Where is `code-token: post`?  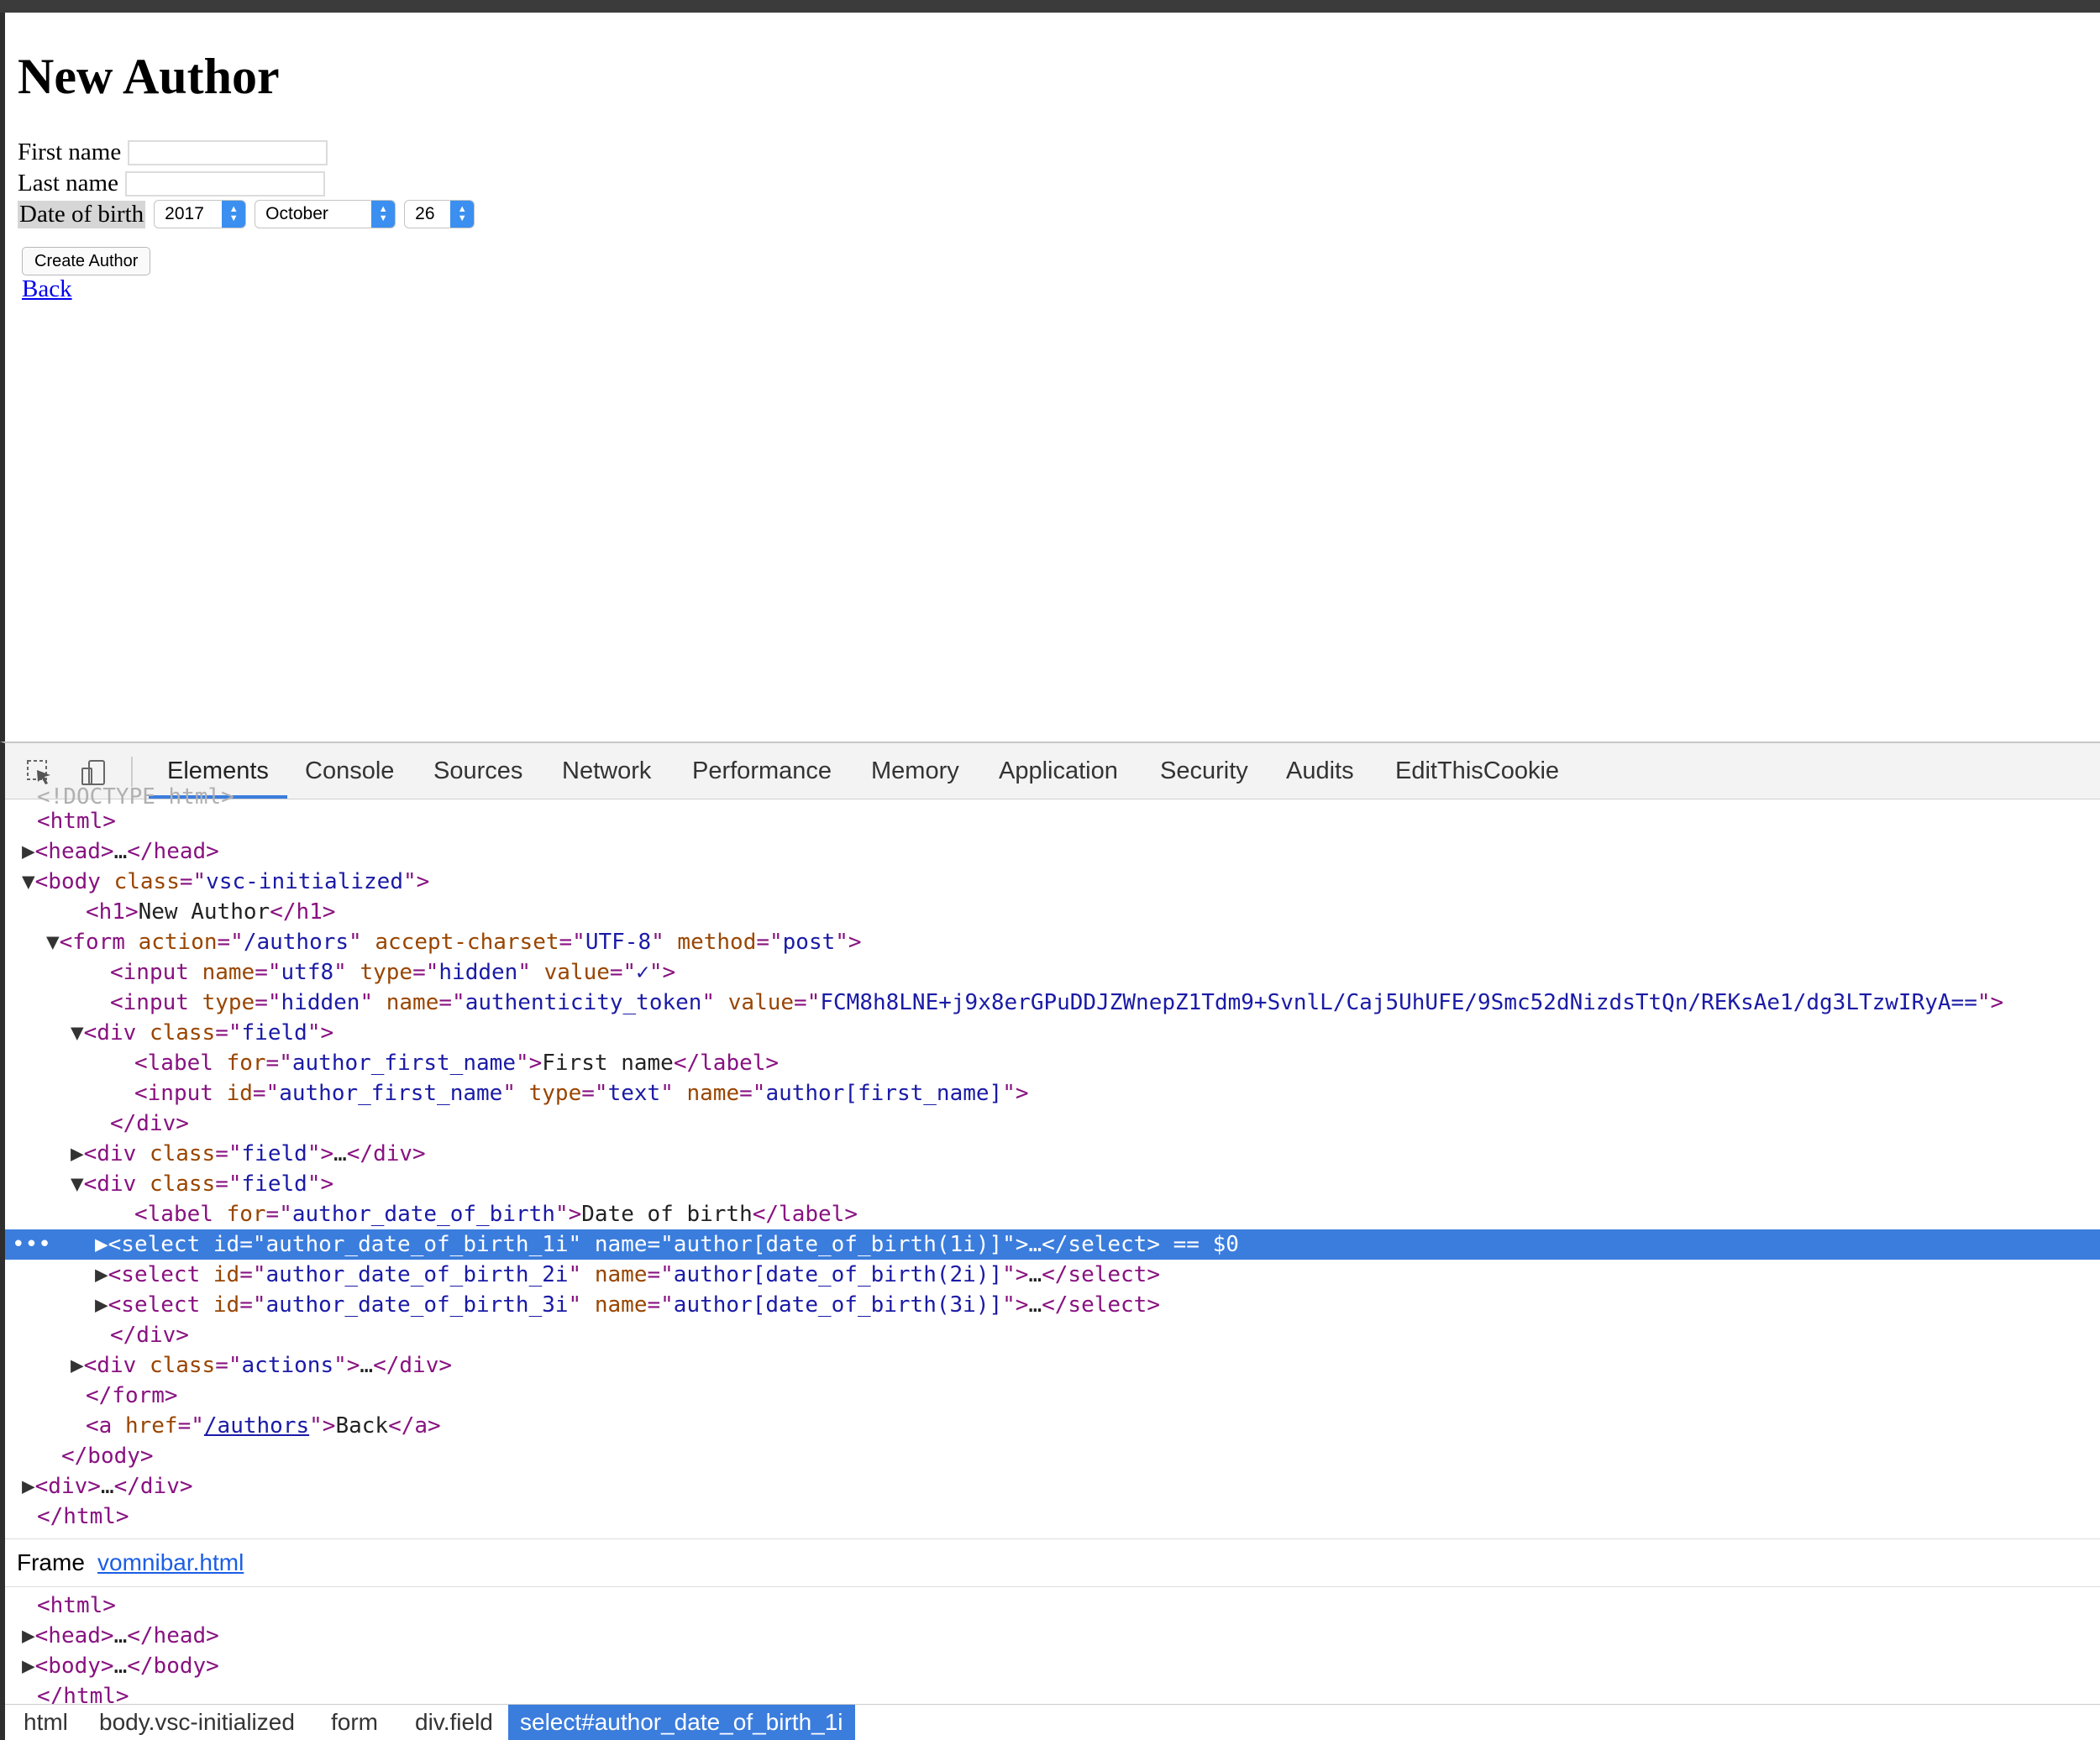
code-token: post is located at coordinates (809, 942).